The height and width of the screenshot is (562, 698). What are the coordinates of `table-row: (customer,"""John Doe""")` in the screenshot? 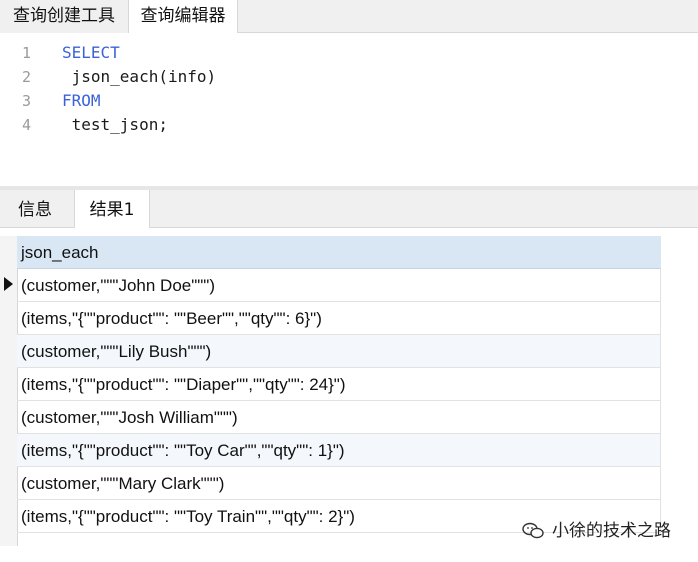 It's located at (339, 285).